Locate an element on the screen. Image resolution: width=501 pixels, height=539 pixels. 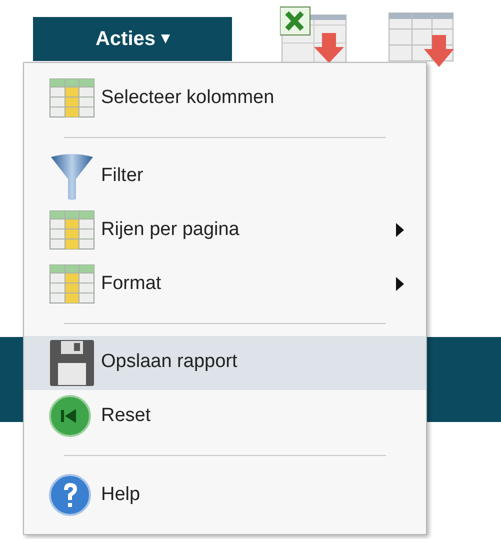
menu-item: Selecteer kolommen is located at coordinates (225, 98).